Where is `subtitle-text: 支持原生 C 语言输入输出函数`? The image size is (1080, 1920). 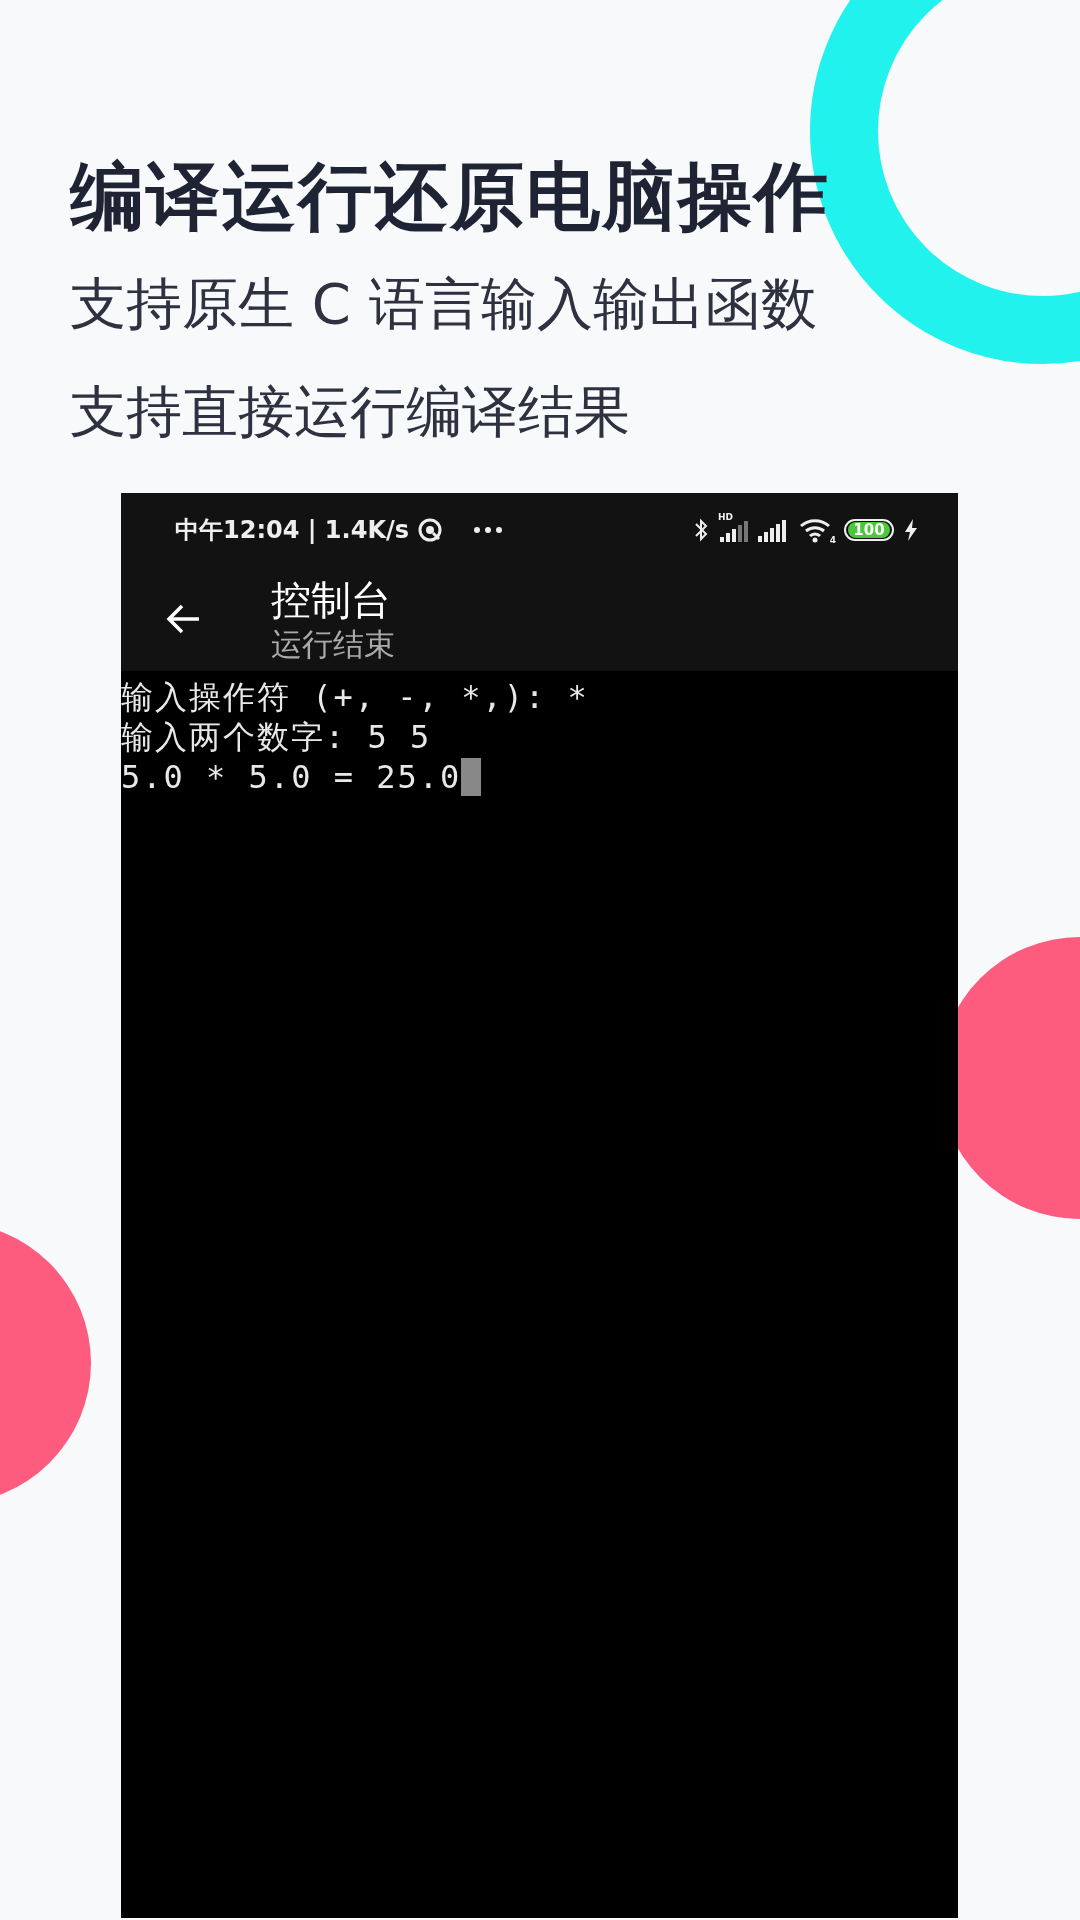
subtitle-text: 支持原生 C 语言输入输出函数 is located at coordinates (444, 304).